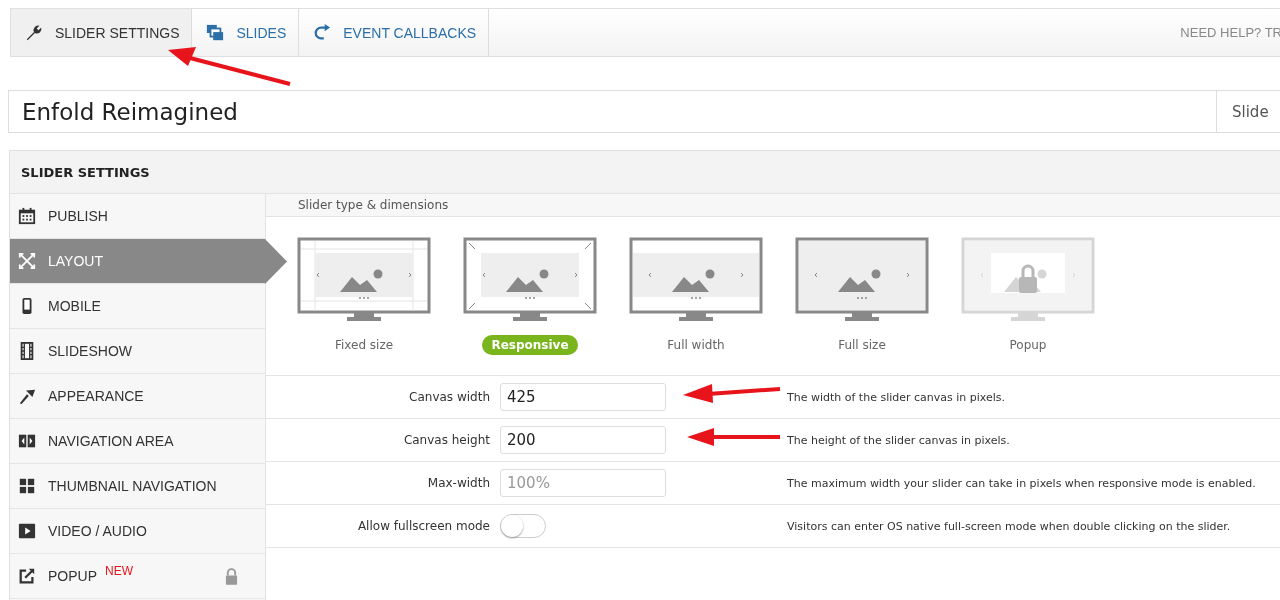  Describe the element at coordinates (1021, 483) in the screenshot. I see `setting-description: The maximum width your slider can take in pixels when responsive mode is enabled.` at that location.